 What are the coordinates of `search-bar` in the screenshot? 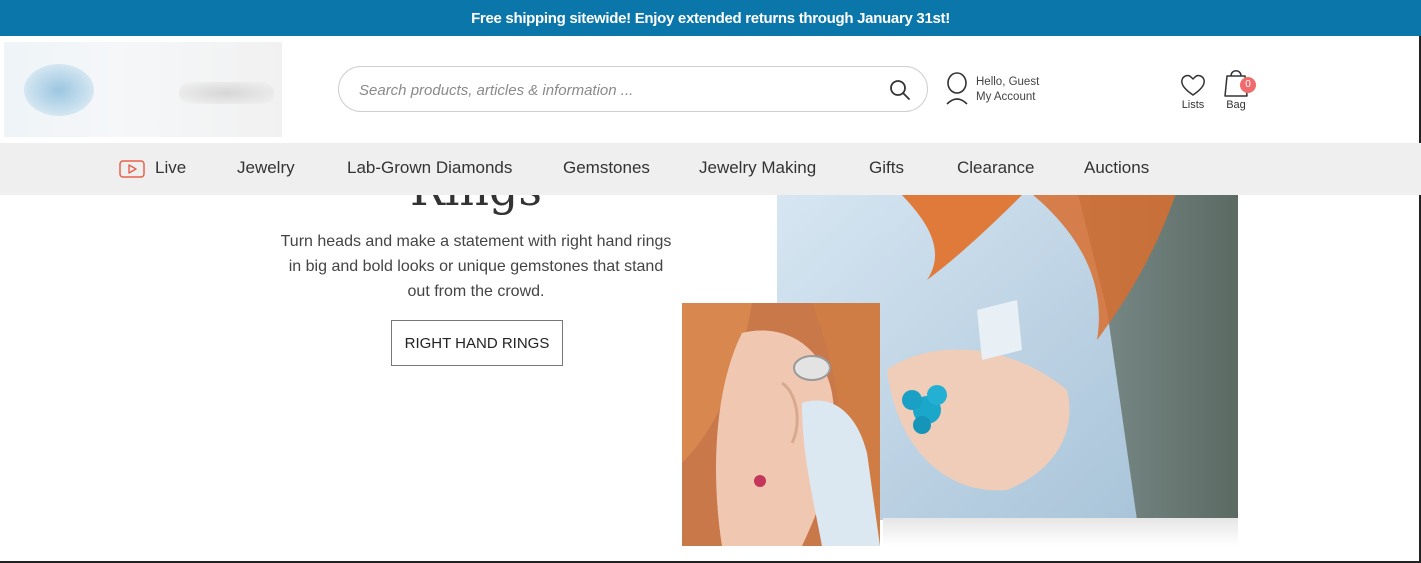 It's located at (633, 89).